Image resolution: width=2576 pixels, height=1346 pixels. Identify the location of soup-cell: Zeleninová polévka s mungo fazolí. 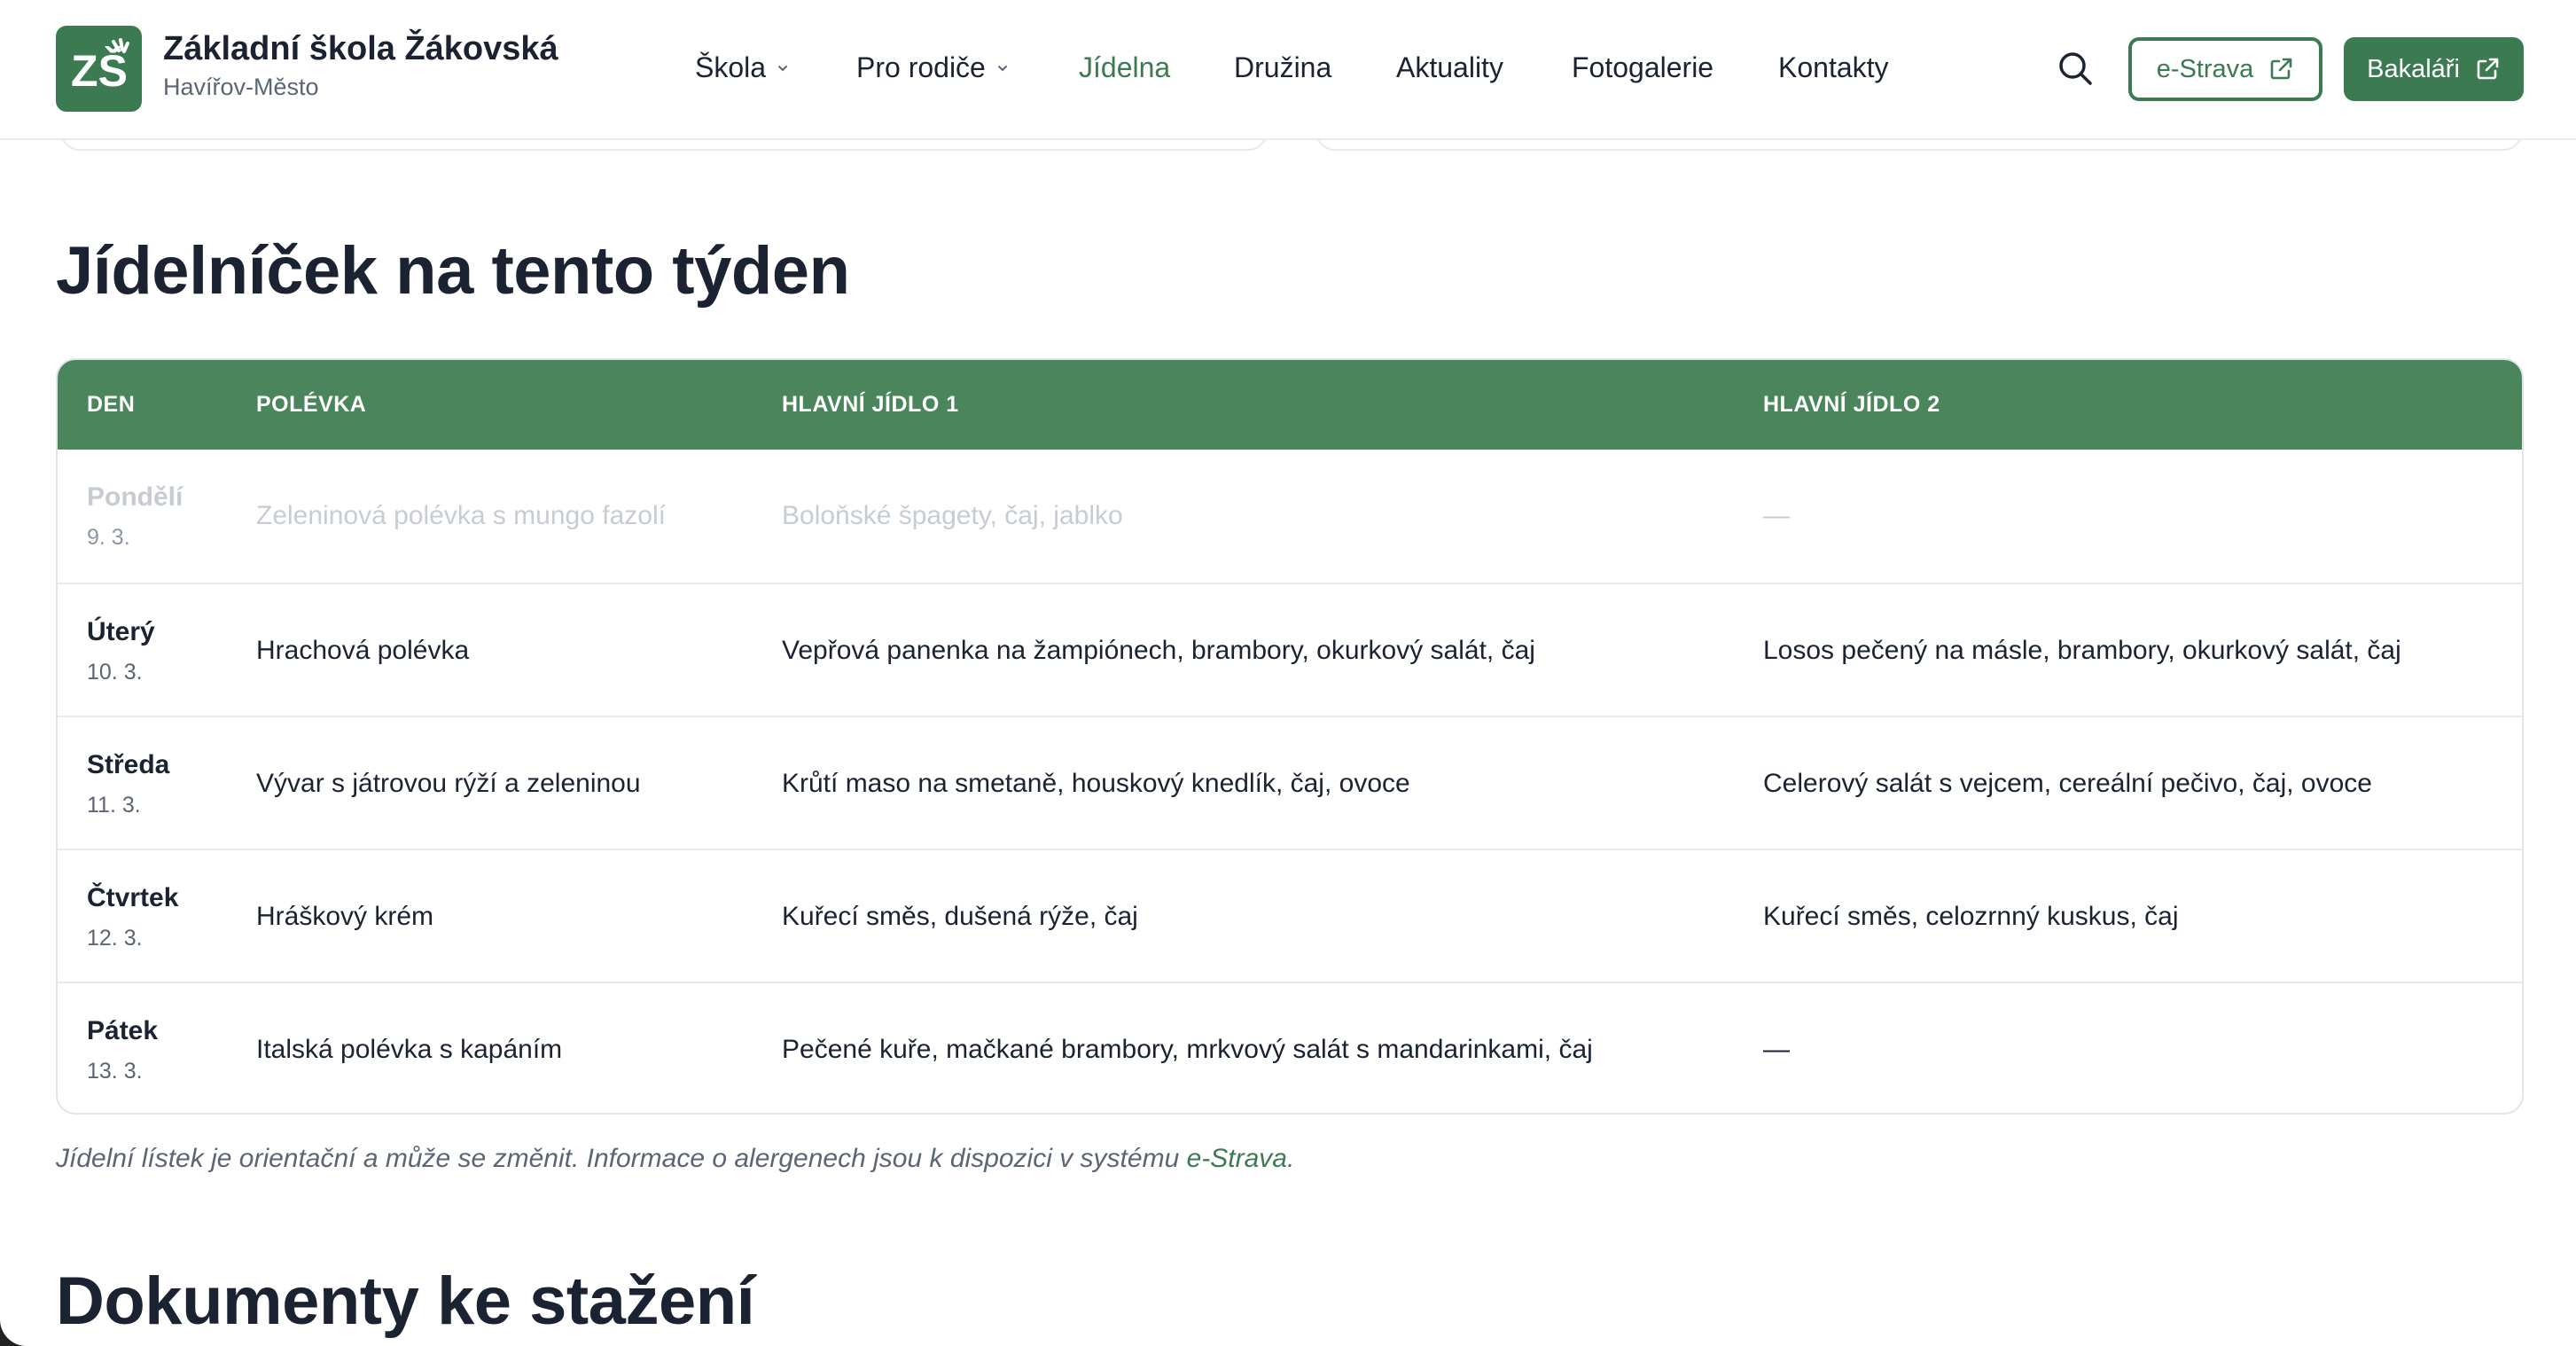
(461, 515).